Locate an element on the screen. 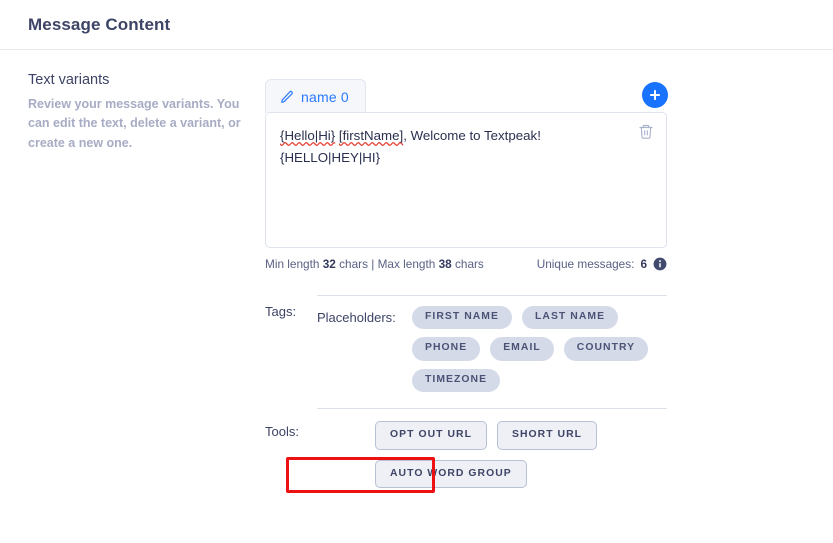 The width and height of the screenshot is (833, 543). pencil-icon is located at coordinates (287, 97).